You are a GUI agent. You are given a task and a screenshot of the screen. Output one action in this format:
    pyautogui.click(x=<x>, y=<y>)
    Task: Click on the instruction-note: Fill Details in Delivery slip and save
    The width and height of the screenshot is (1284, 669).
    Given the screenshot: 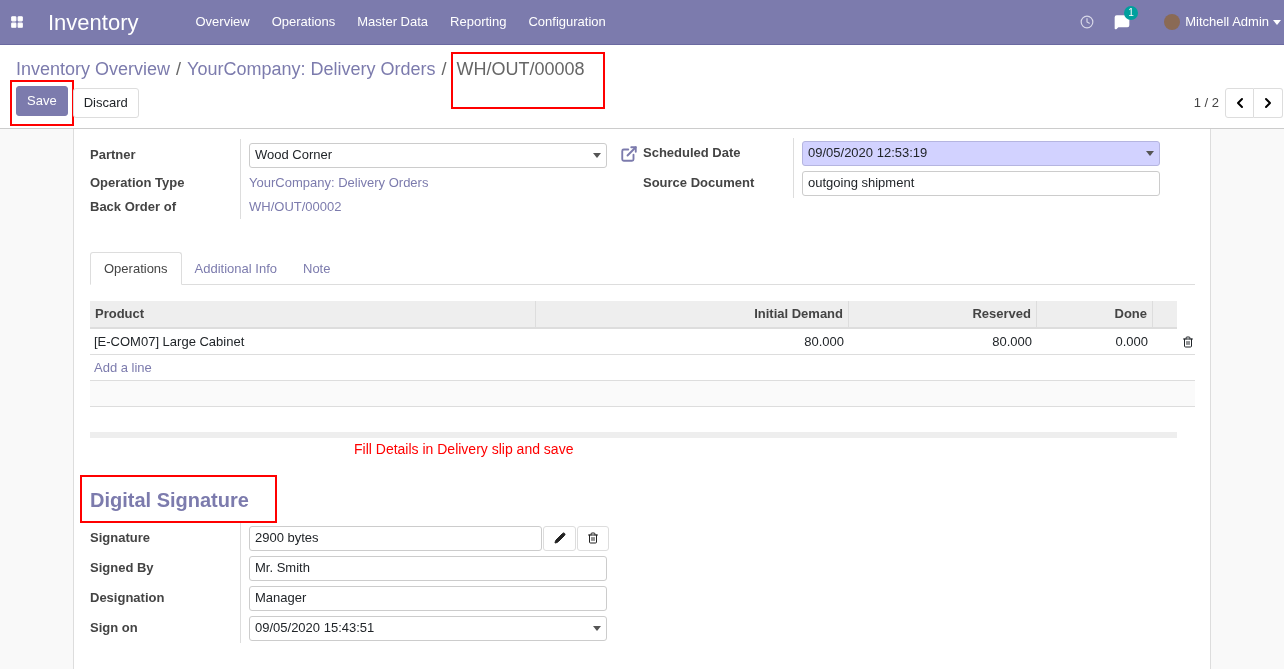 What is the action you would take?
    pyautogui.click(x=464, y=449)
    